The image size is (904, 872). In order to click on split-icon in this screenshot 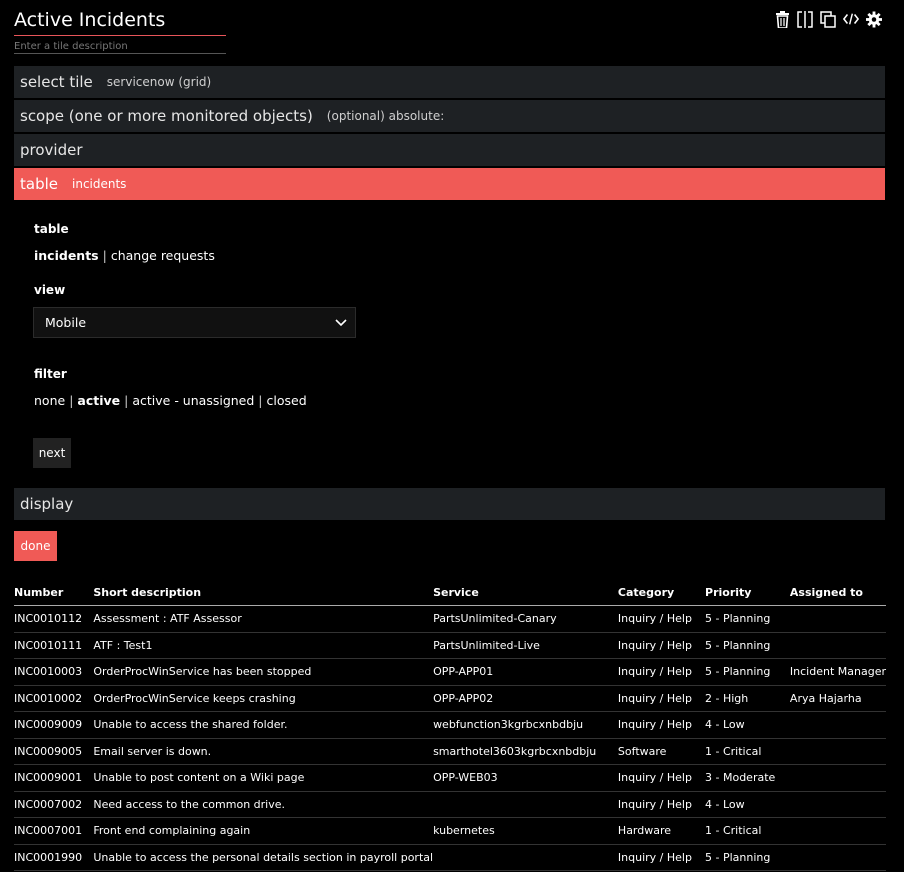, I will do `click(805, 19)`.